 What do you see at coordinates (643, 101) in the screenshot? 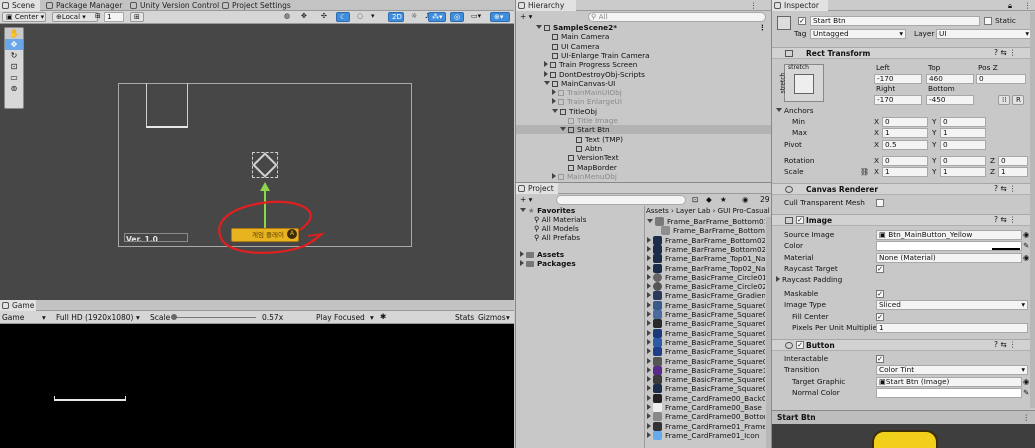
I see `hierarchy-item: Train EnlargeUI` at bounding box center [643, 101].